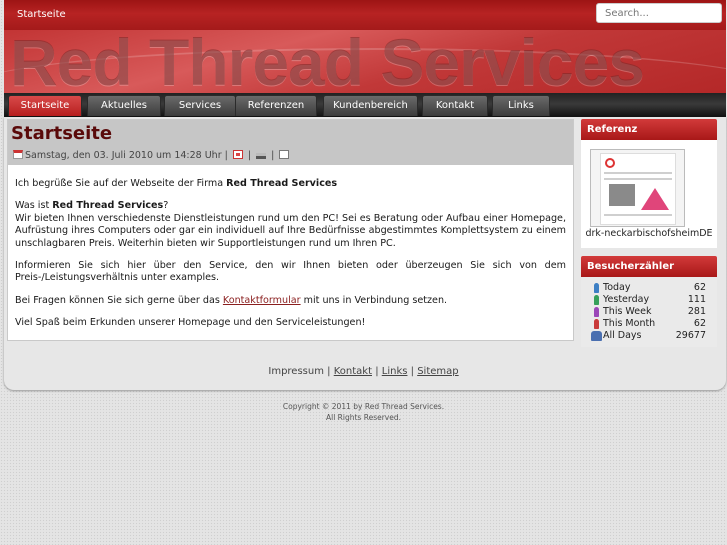 The width and height of the screenshot is (727, 545). I want to click on site-title: Red Thread Services, so click(327, 61).